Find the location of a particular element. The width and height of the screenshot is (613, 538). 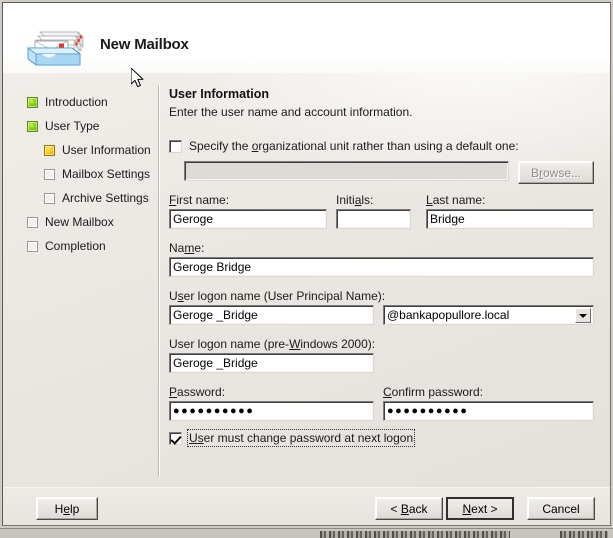

mailbox-tray-icon is located at coordinates (54, 46).